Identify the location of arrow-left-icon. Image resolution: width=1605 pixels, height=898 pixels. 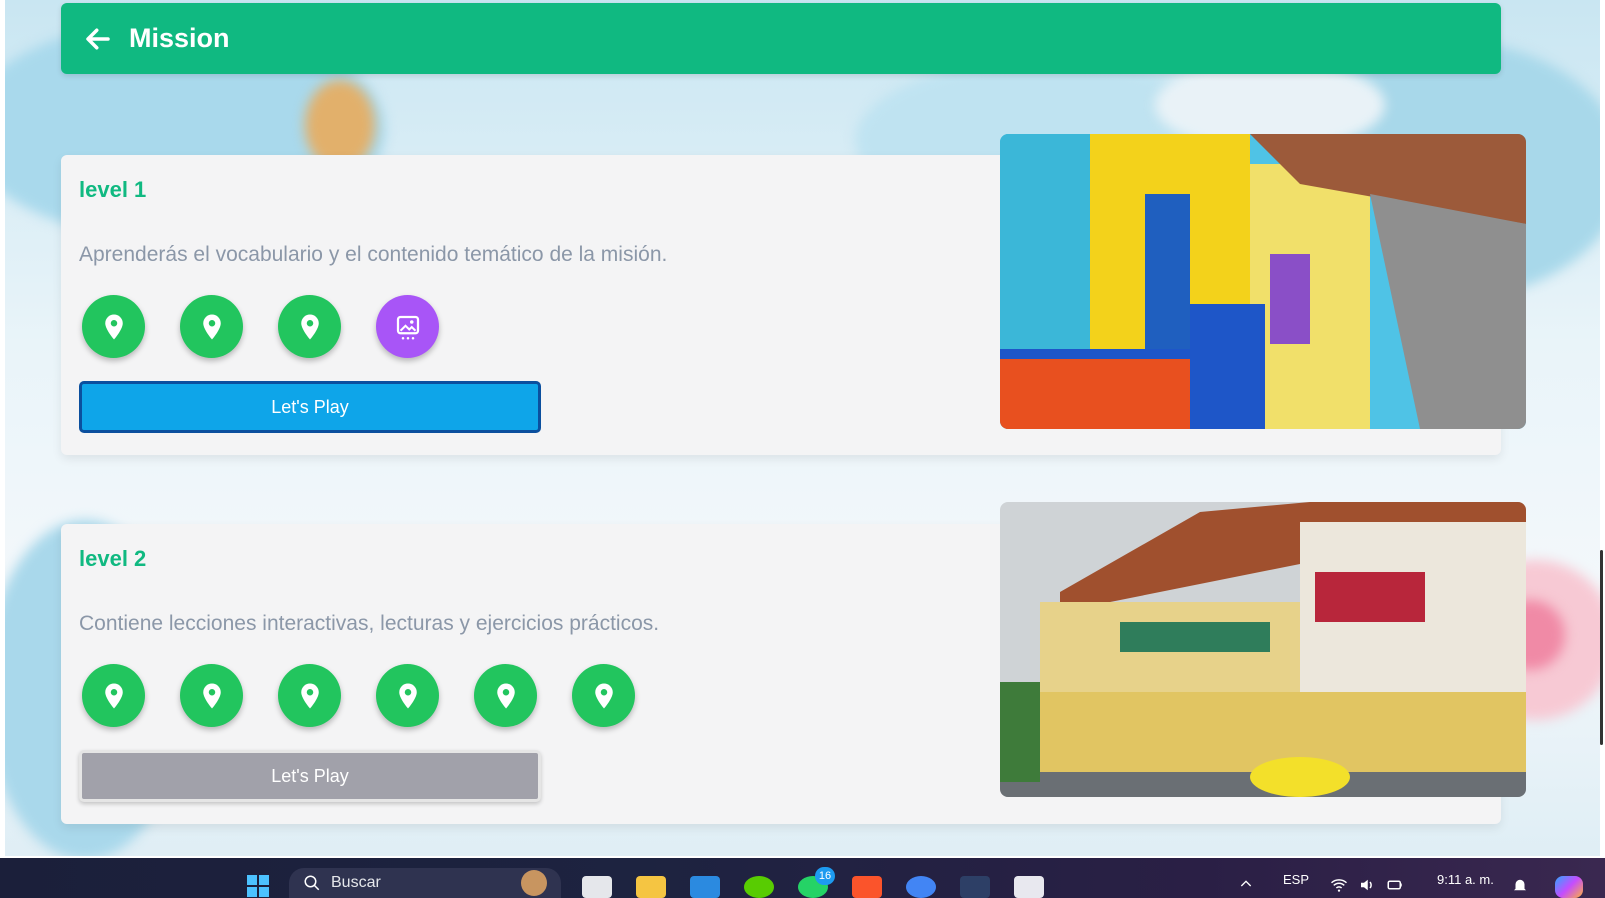
(98, 39).